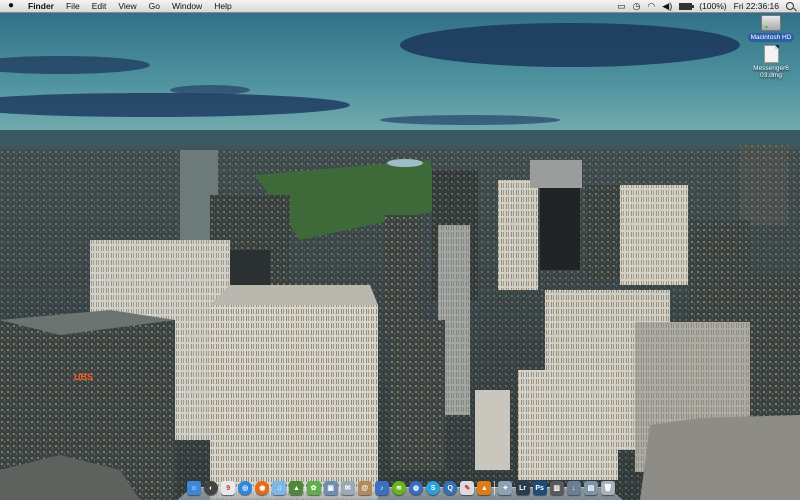  I want to click on dock-trash-icon: 🗑, so click(607, 488).